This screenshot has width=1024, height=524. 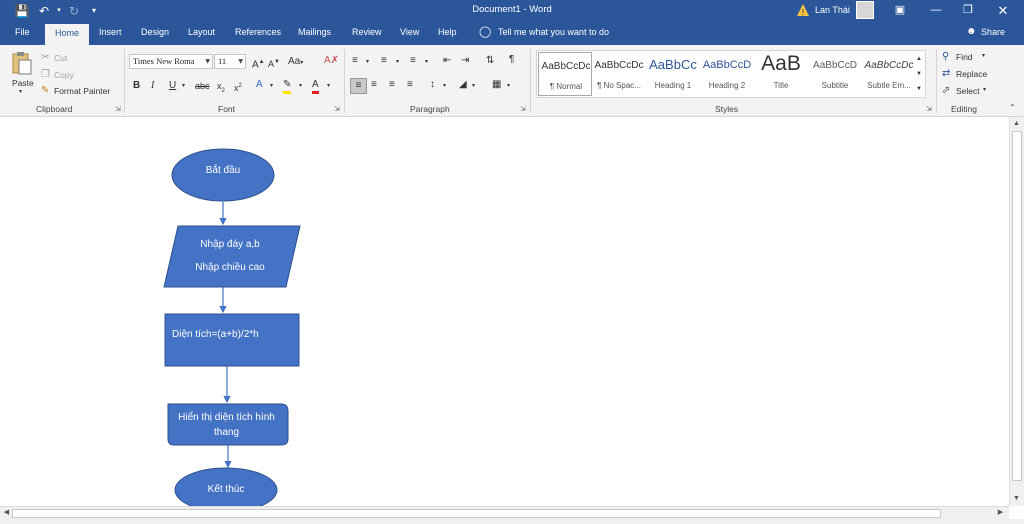 I want to click on process-rectangle, so click(x=232, y=340).